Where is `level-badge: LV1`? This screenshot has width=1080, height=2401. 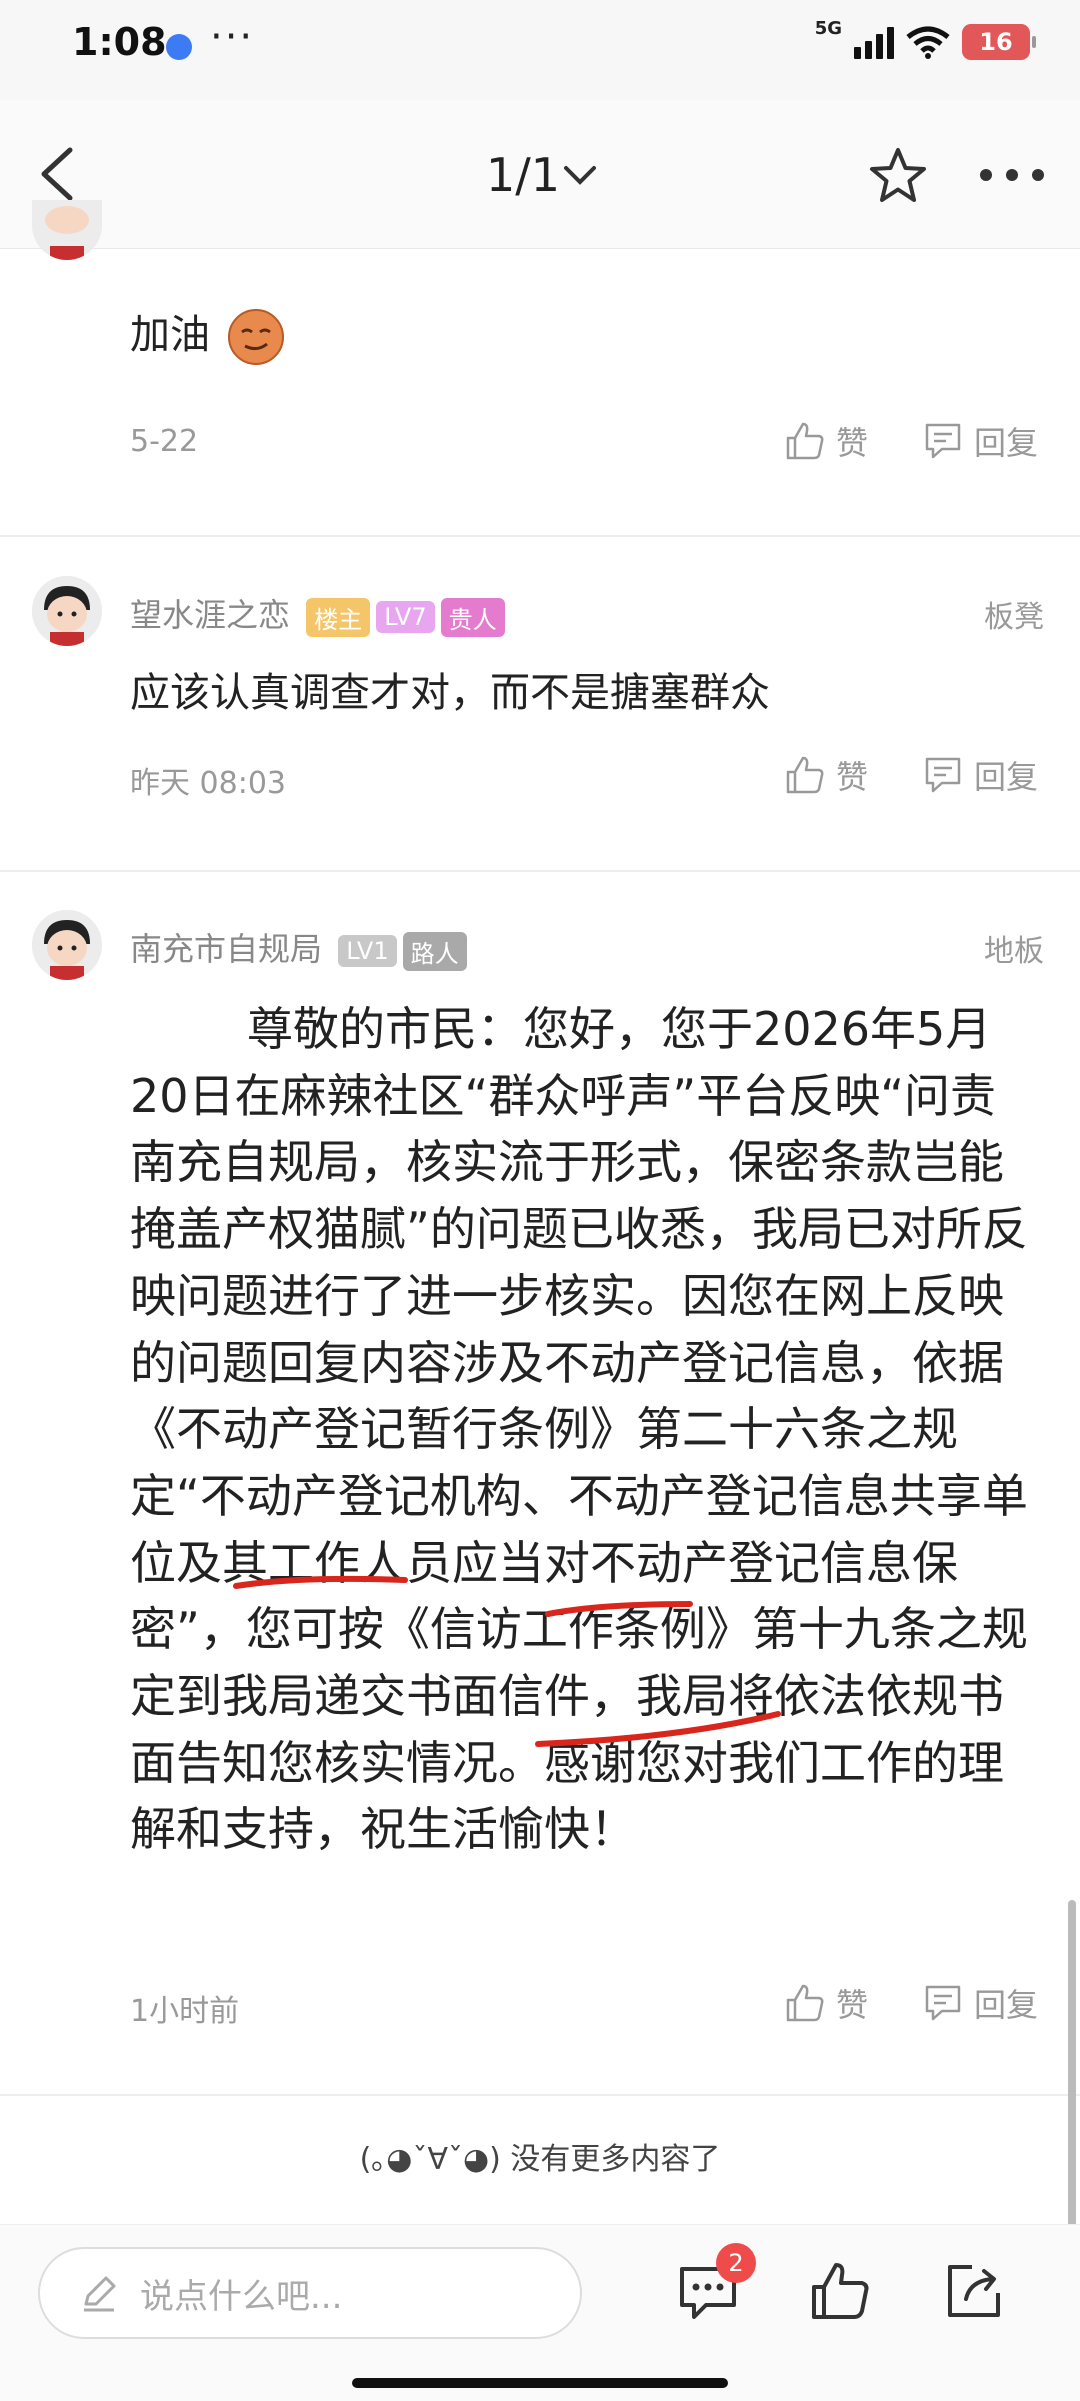 level-badge: LV1 is located at coordinates (367, 951).